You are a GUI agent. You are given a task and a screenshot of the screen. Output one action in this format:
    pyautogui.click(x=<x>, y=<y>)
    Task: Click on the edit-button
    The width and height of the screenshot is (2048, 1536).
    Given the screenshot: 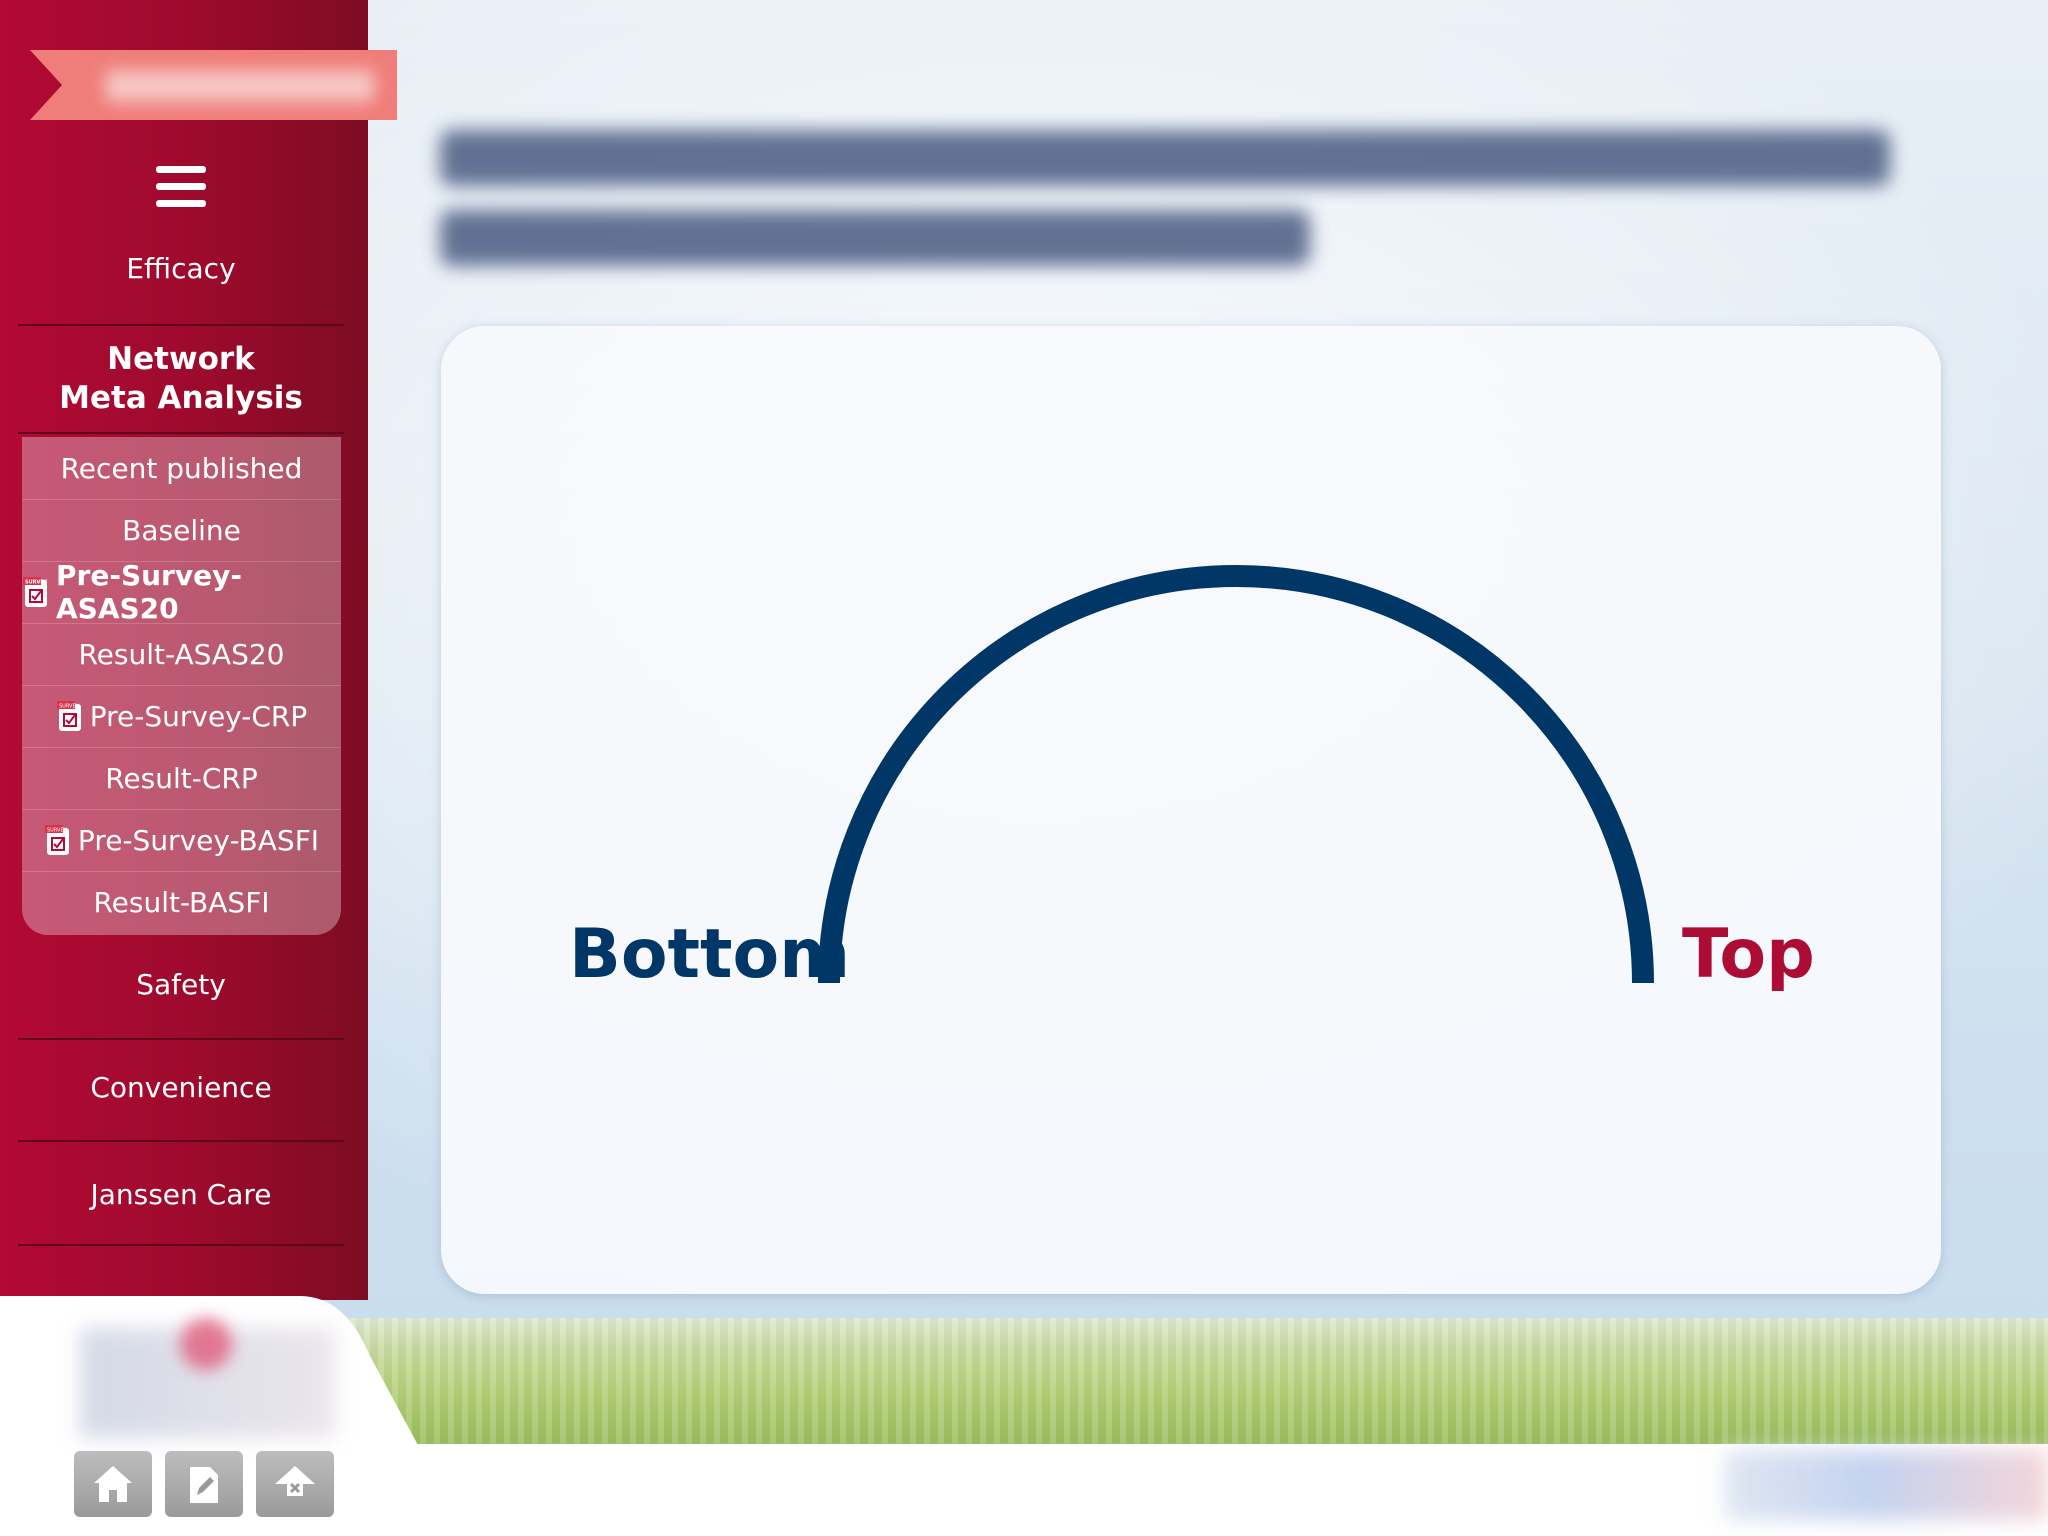 What is the action you would take?
    pyautogui.click(x=204, y=1484)
    